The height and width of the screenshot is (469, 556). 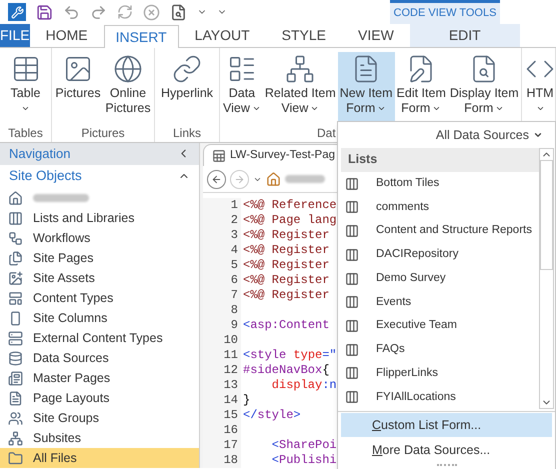 What do you see at coordinates (440, 254) in the screenshot?
I see `list-item: DACIRepository` at bounding box center [440, 254].